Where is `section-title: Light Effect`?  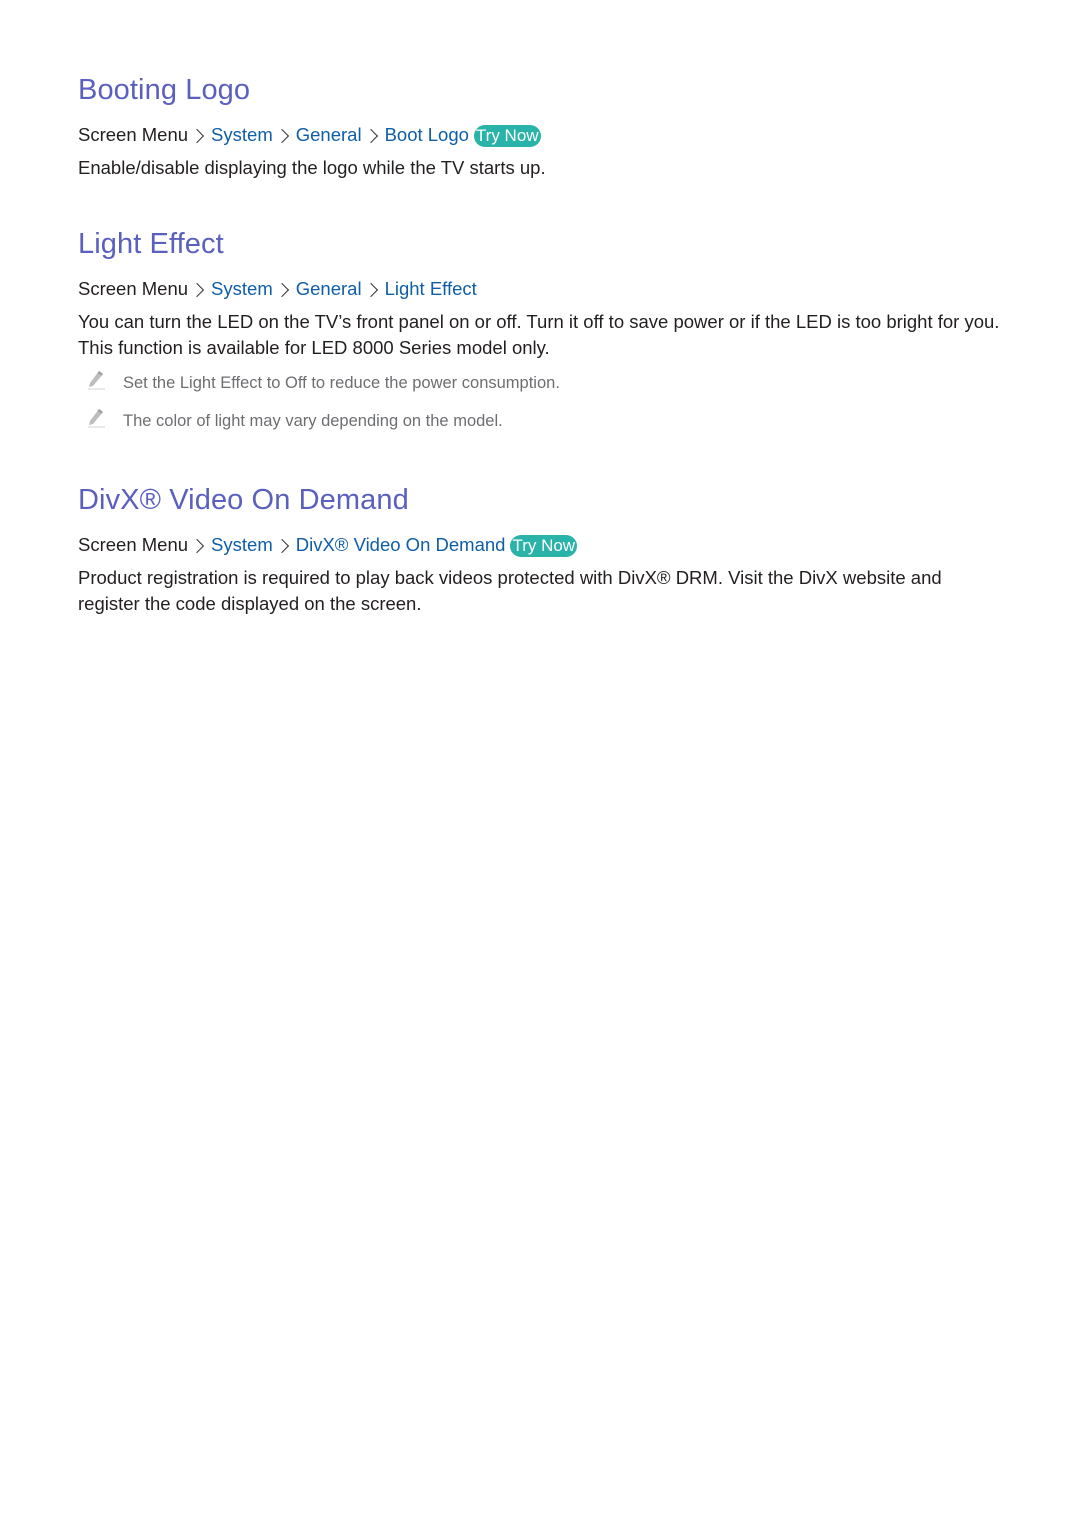
section-title: Light Effect is located at coordinates (151, 244).